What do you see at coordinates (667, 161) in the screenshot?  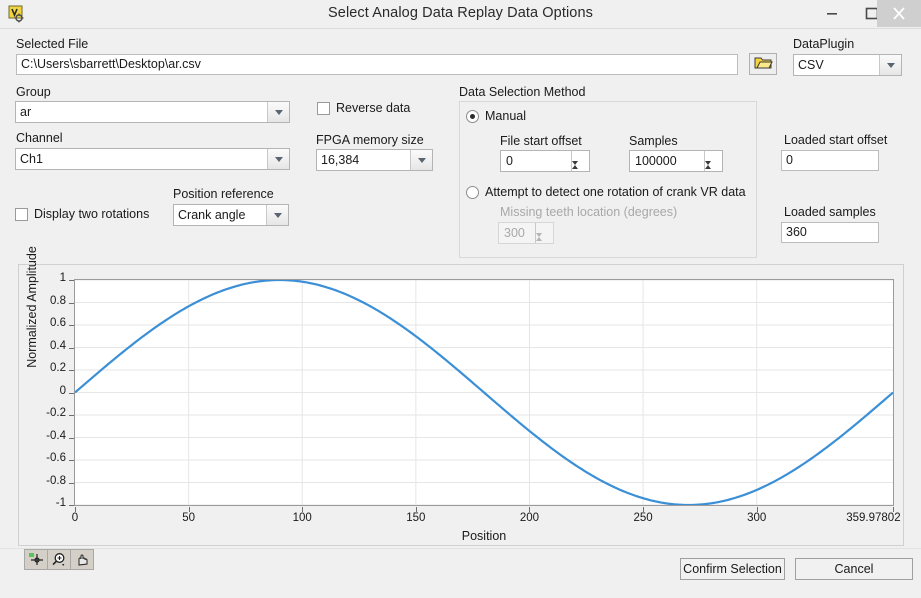 I see `samples-value: 100000` at bounding box center [667, 161].